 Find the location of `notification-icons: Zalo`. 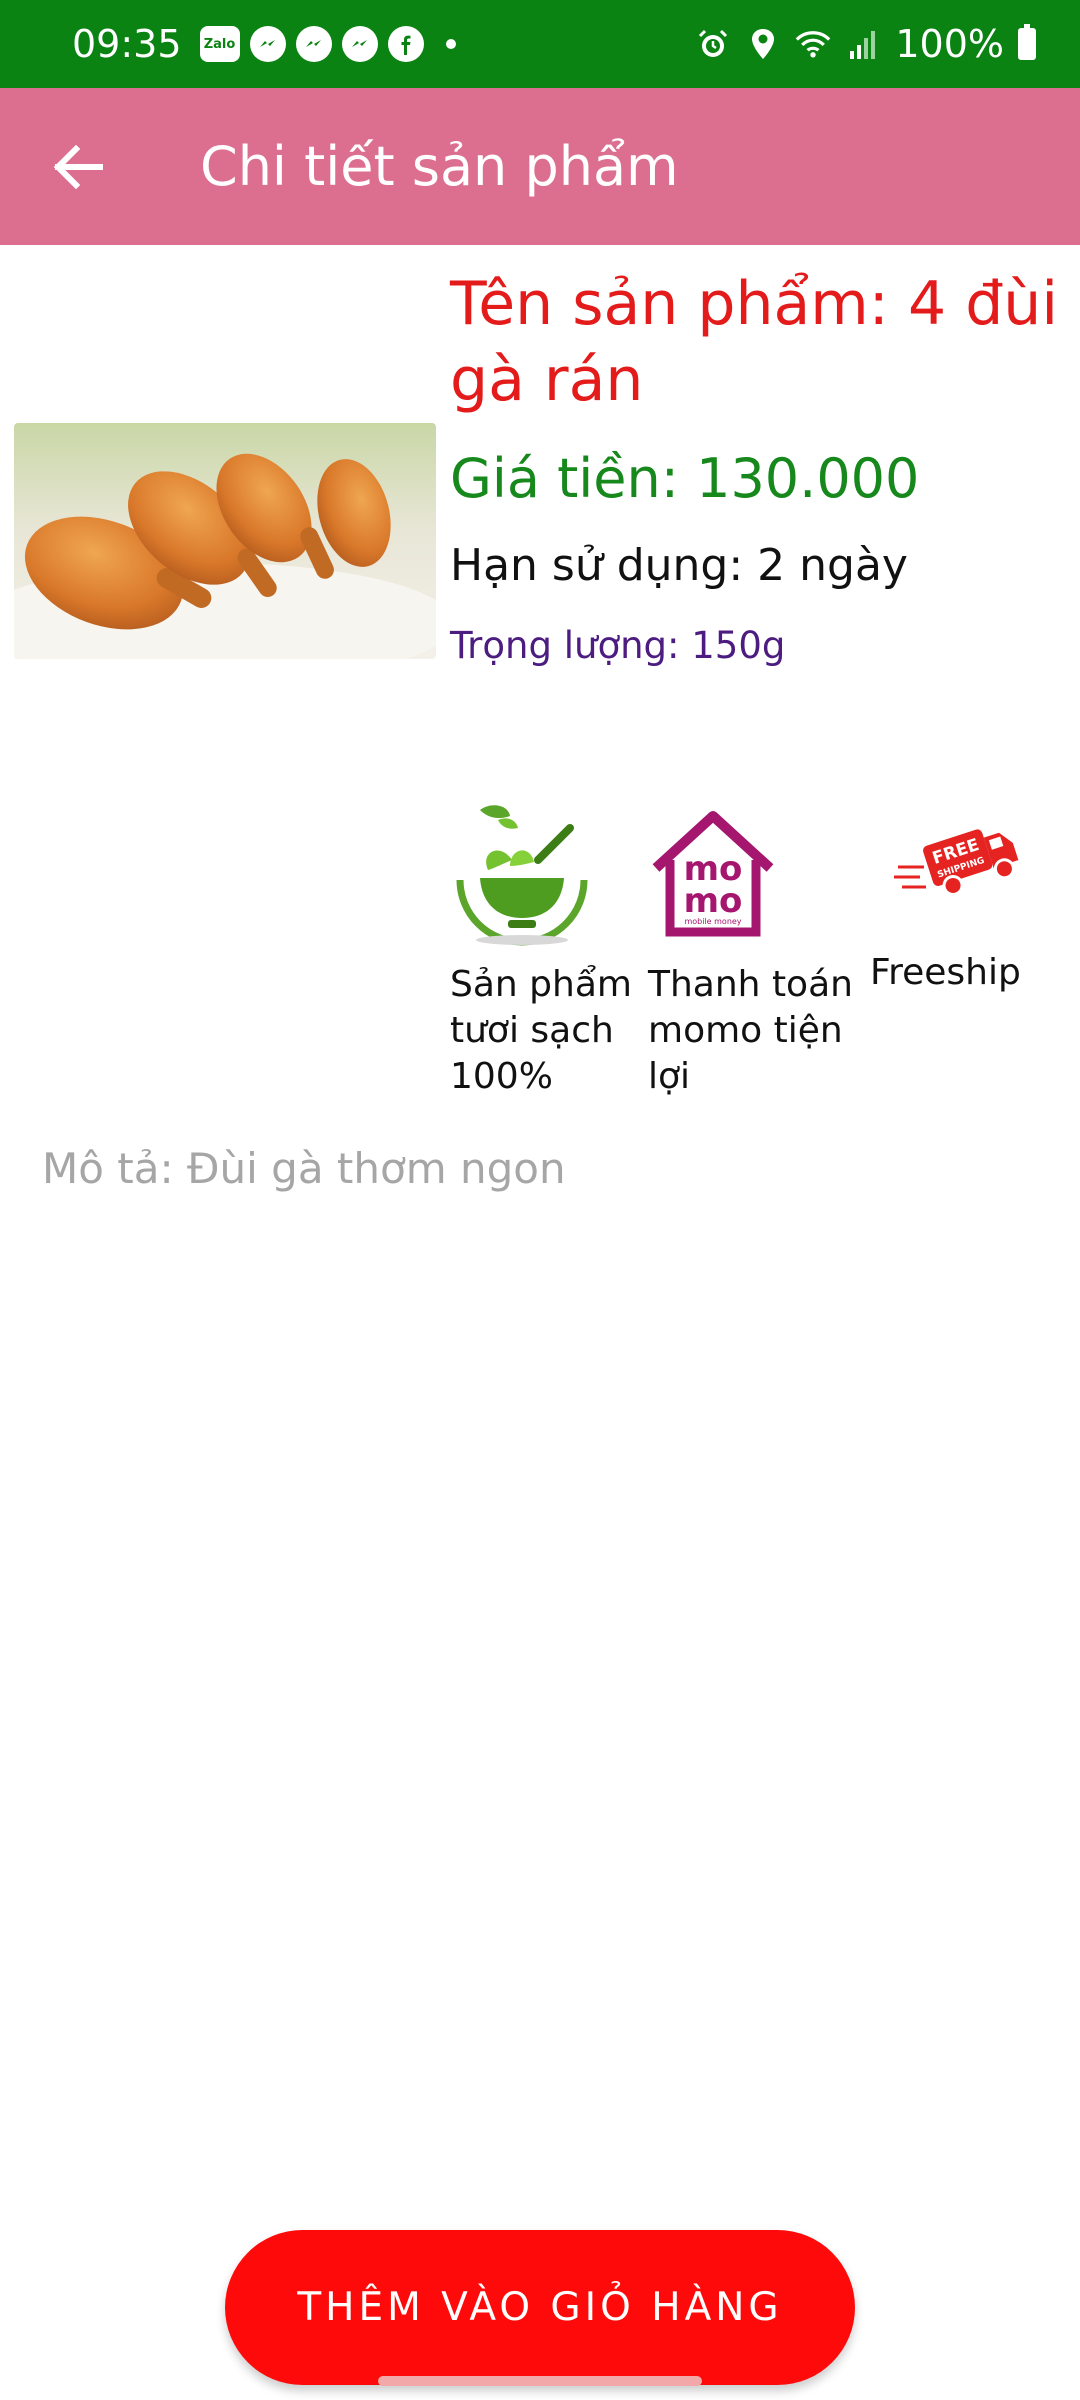

notification-icons: Zalo is located at coordinates (327, 44).